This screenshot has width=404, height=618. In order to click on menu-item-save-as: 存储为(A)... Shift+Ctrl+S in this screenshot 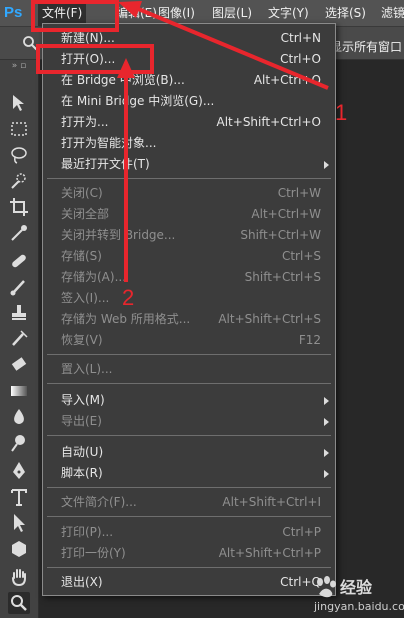, I will do `click(189, 277)`.